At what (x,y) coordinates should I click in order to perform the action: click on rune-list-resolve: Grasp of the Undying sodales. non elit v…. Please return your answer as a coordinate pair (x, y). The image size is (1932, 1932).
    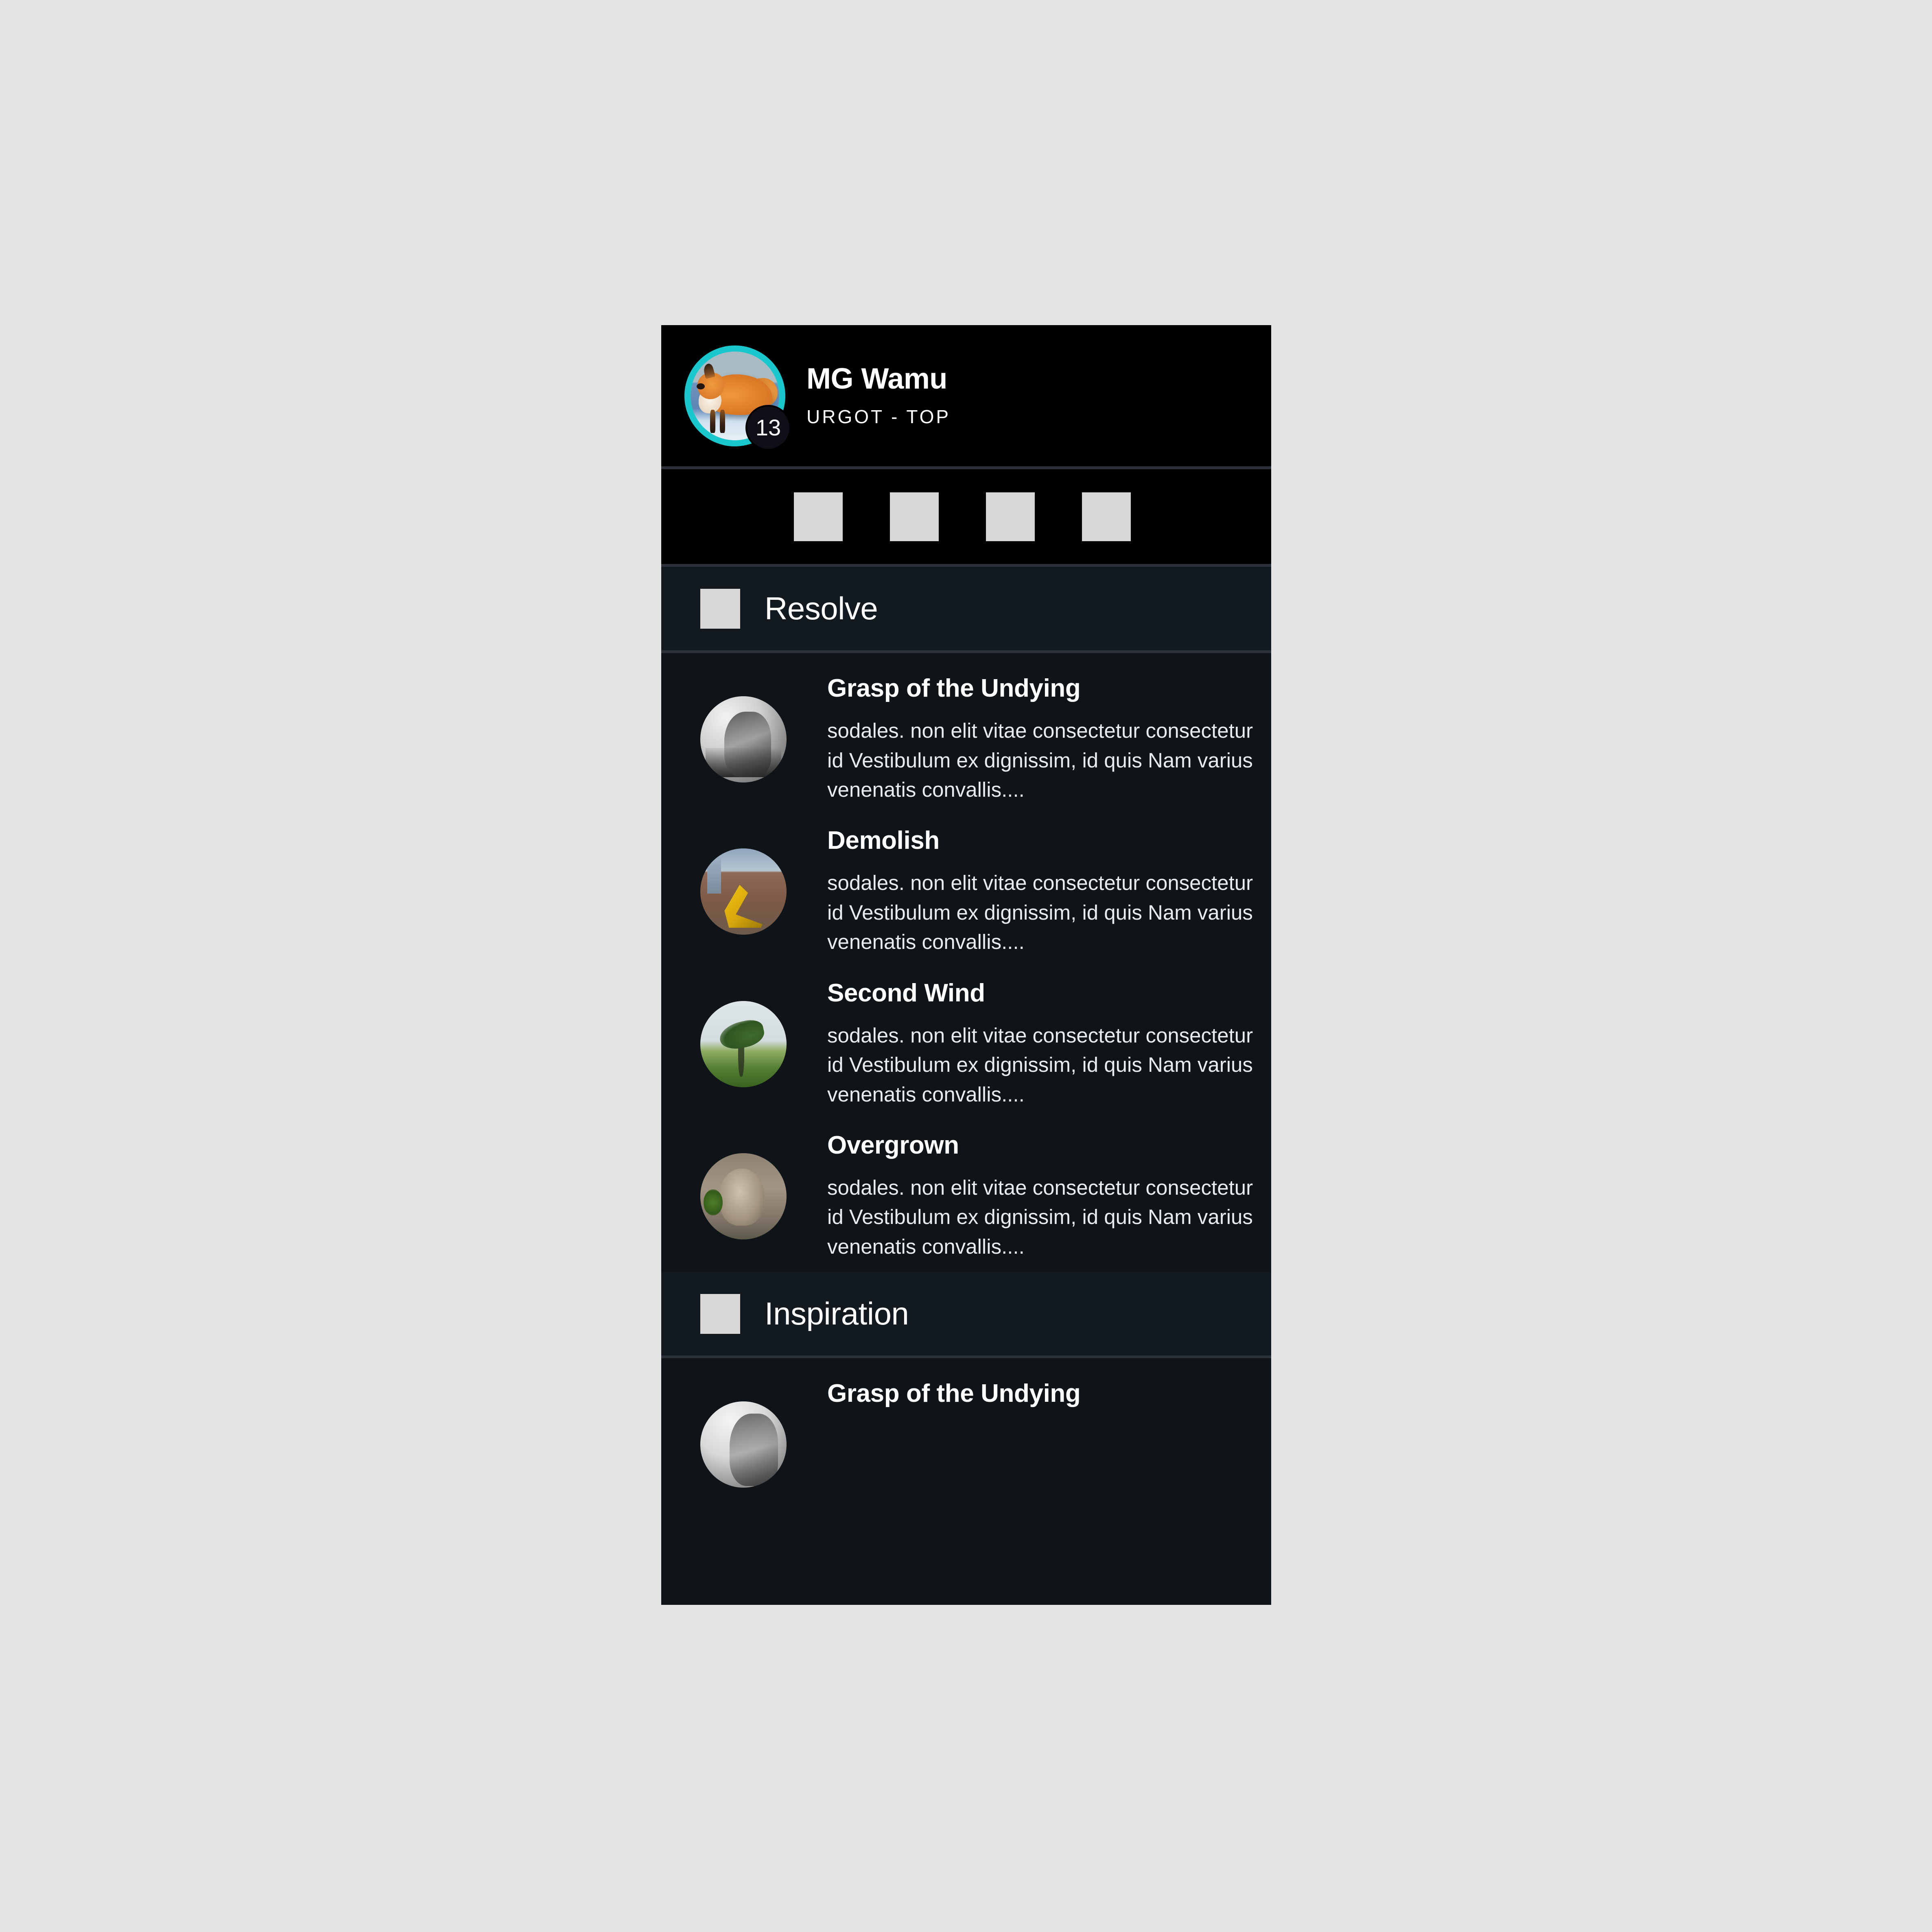
    Looking at the image, I should click on (966, 962).